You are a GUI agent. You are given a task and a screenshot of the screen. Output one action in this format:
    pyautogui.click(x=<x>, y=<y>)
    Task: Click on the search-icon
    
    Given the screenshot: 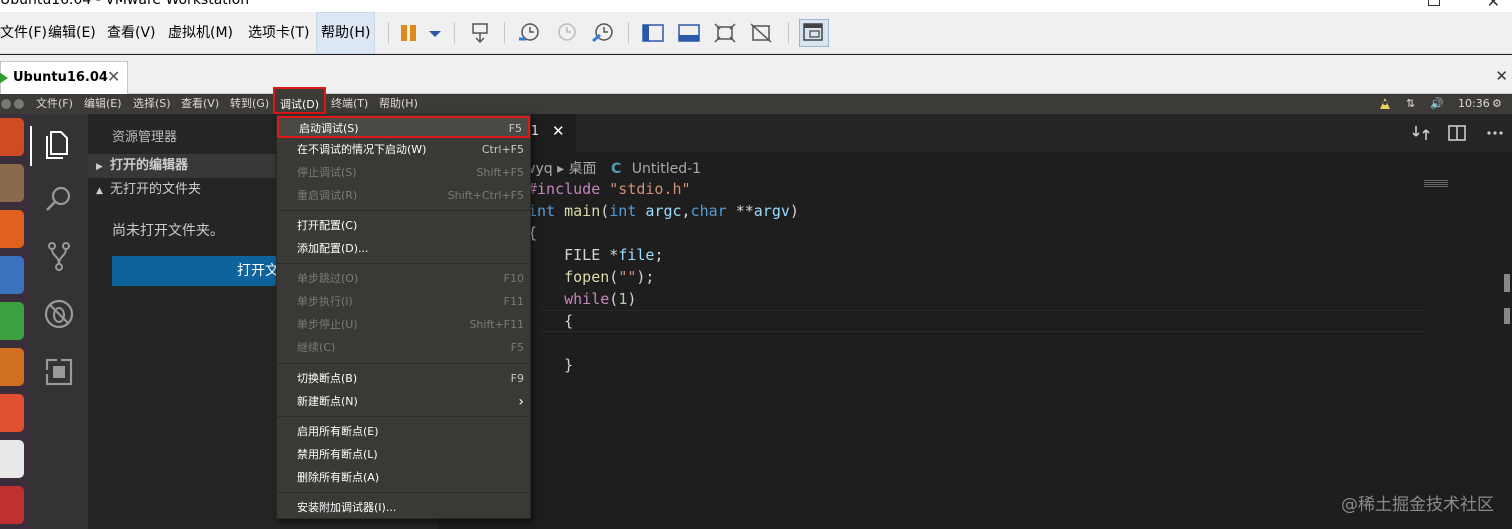 What is the action you would take?
    pyautogui.click(x=59, y=200)
    